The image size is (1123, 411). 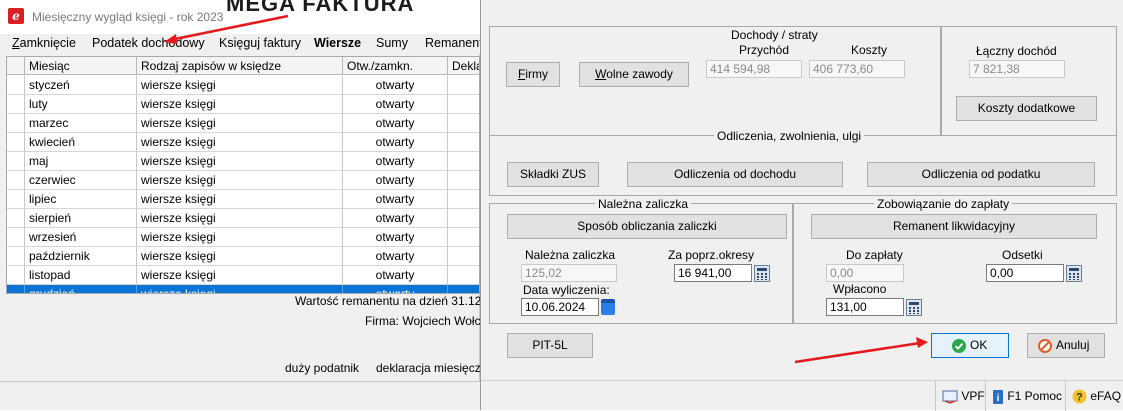 I want to click on table-row: listopad wiersze księgi otwarty, so click(x=243, y=275).